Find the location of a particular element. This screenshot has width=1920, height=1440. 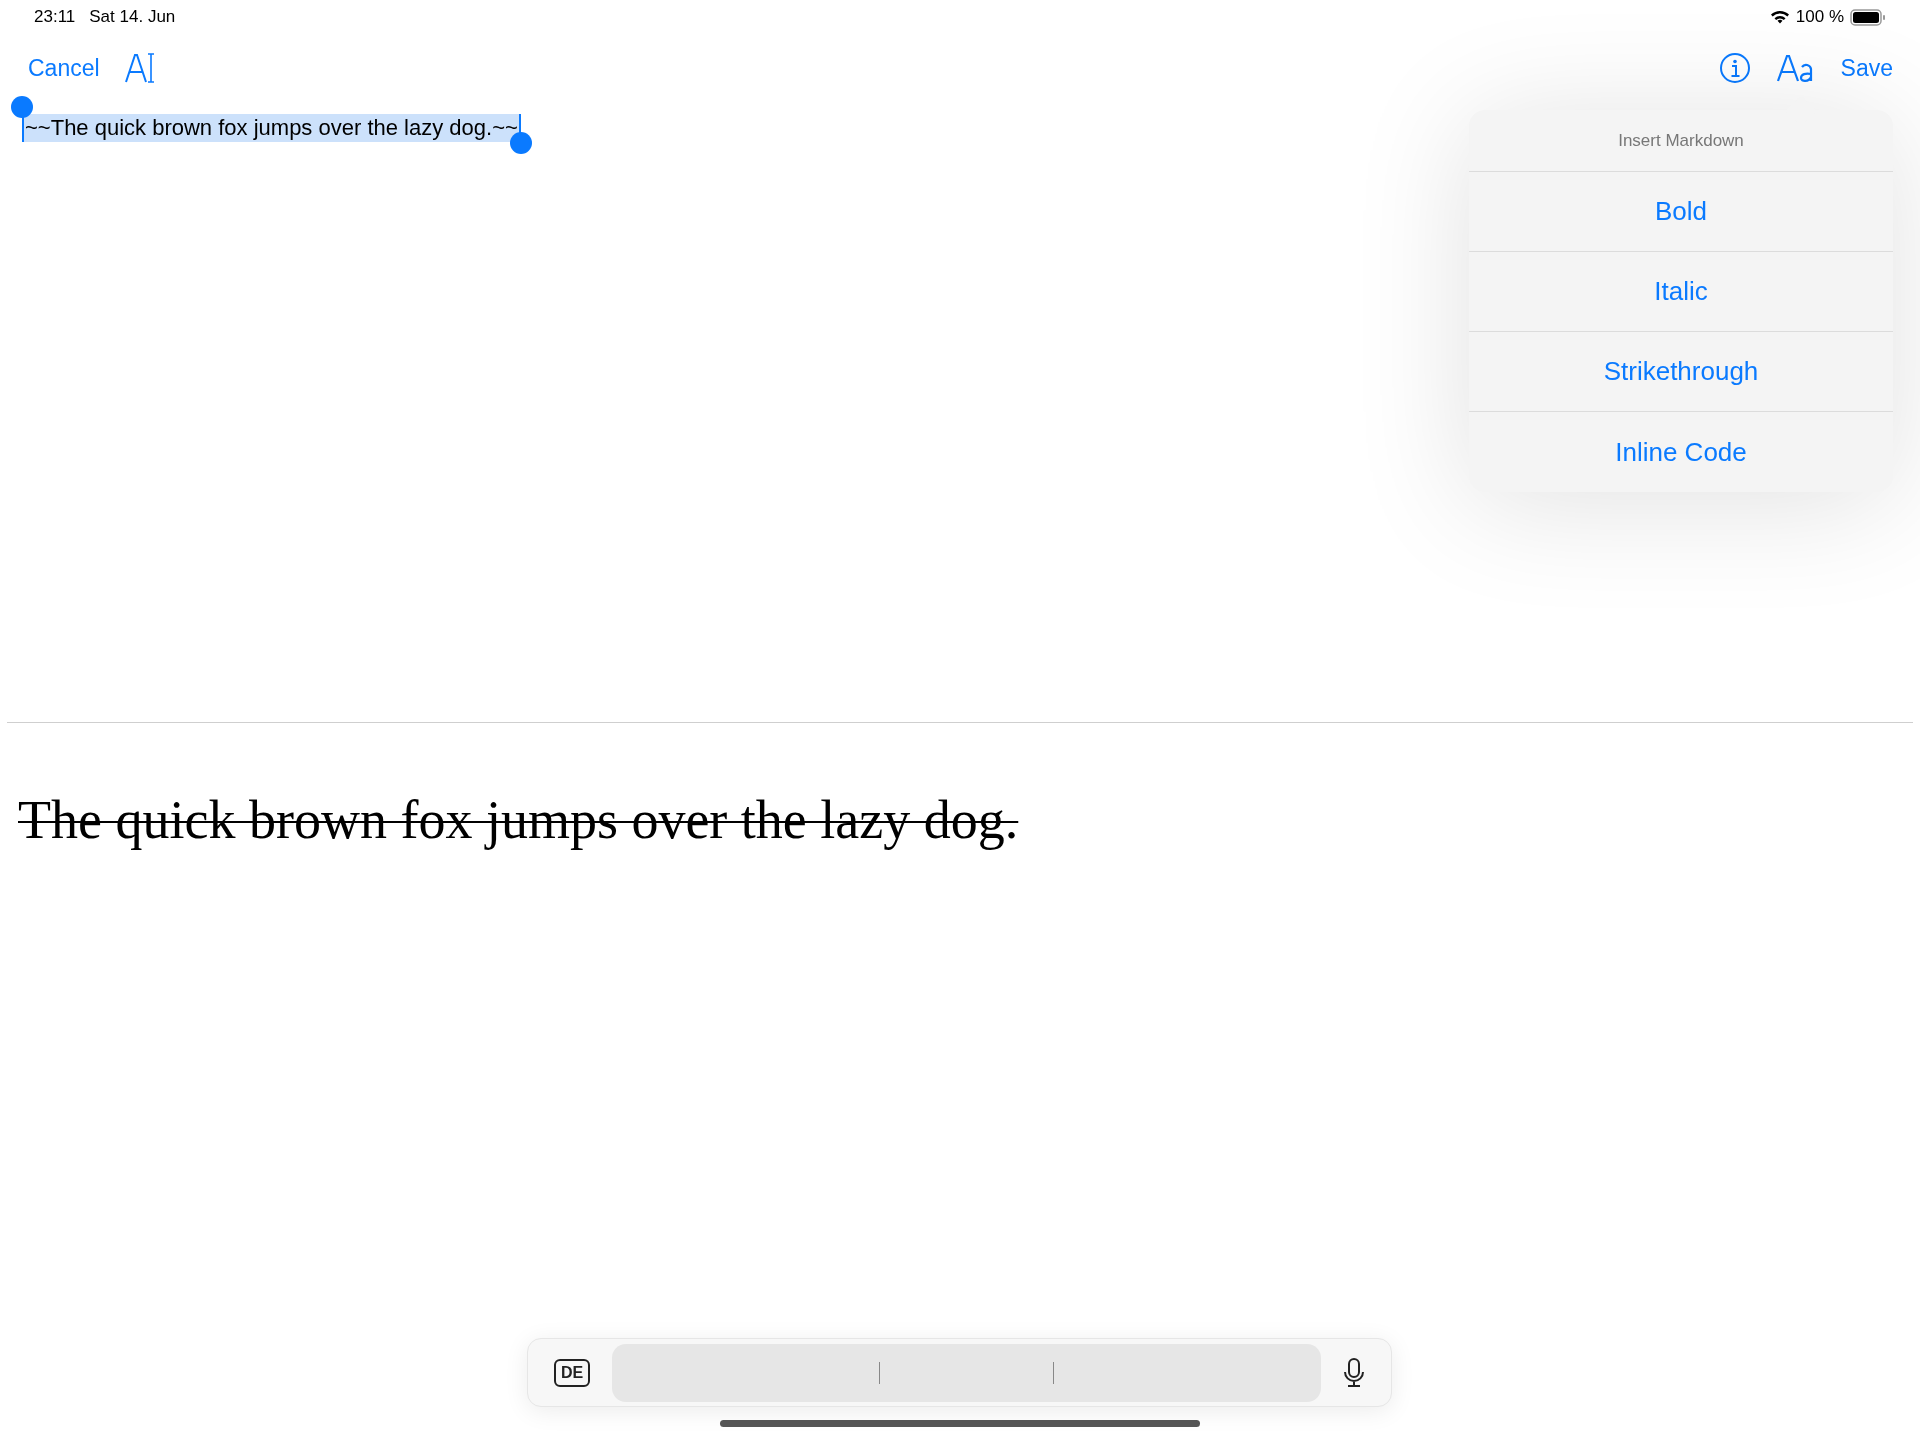

info-icon is located at coordinates (1734, 68).